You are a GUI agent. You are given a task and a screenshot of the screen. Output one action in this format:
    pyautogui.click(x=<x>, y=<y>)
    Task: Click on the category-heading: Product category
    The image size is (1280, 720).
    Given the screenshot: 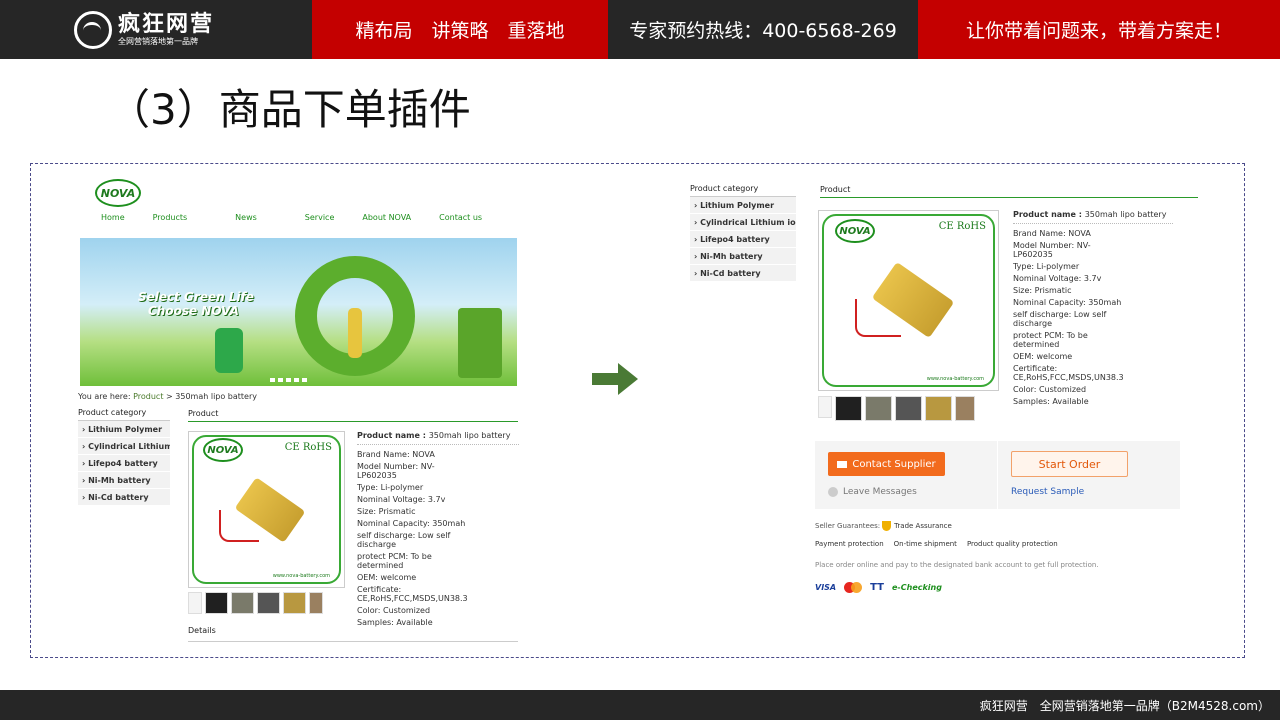 What is the action you would take?
    pyautogui.click(x=124, y=414)
    